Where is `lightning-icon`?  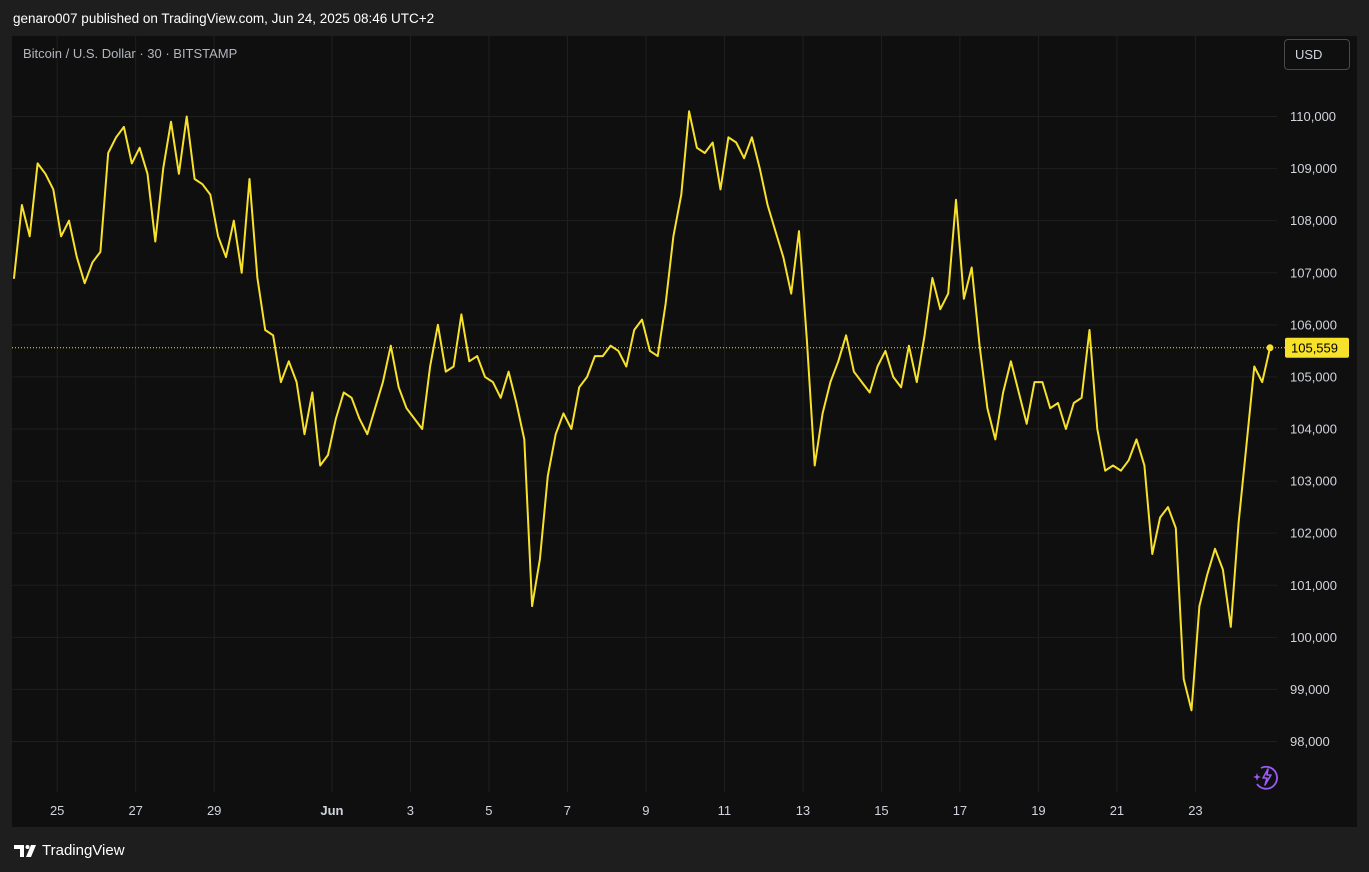 lightning-icon is located at coordinates (1266, 777).